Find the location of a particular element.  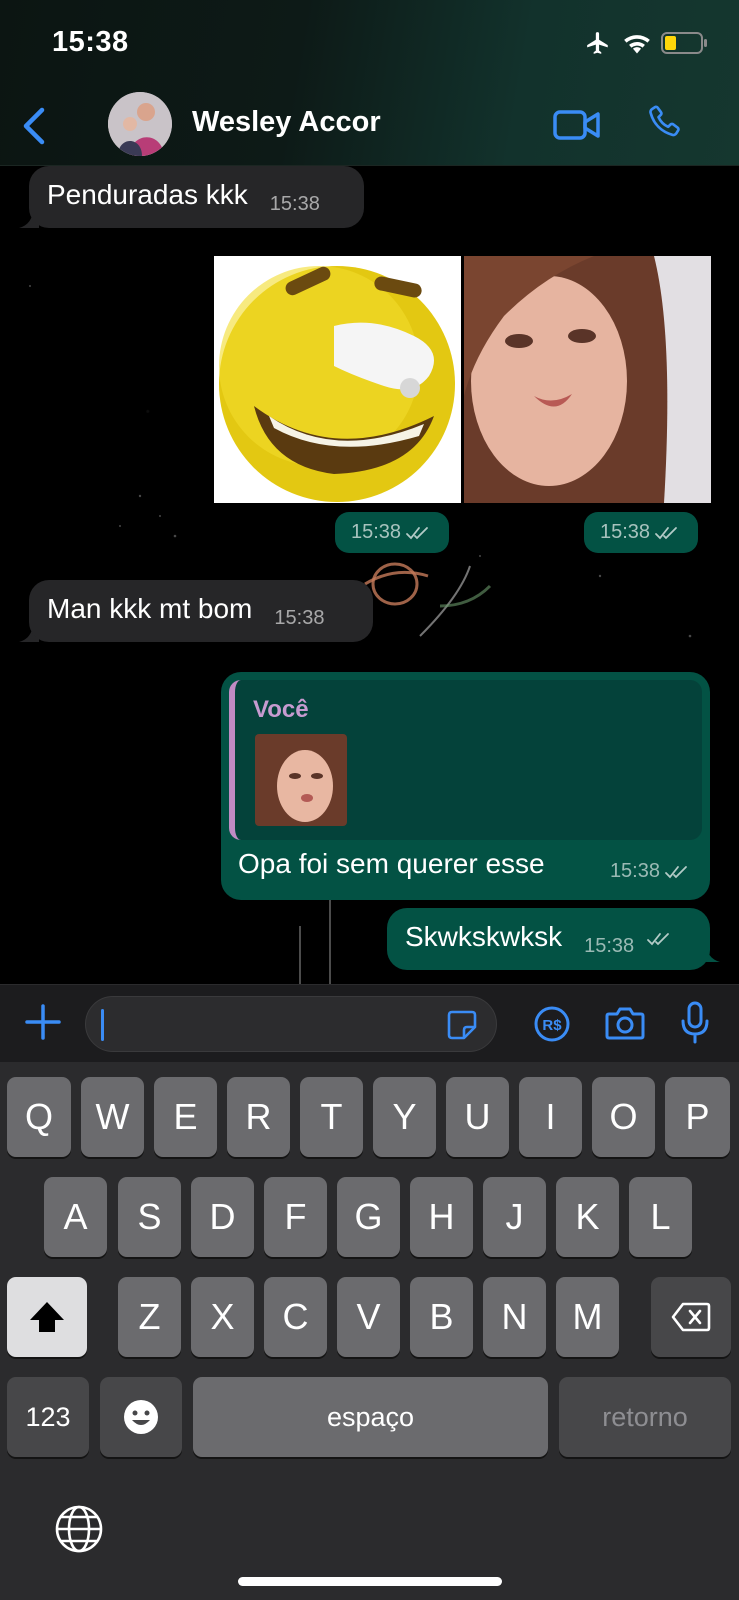

key-g: G is located at coordinates (368, 1217).